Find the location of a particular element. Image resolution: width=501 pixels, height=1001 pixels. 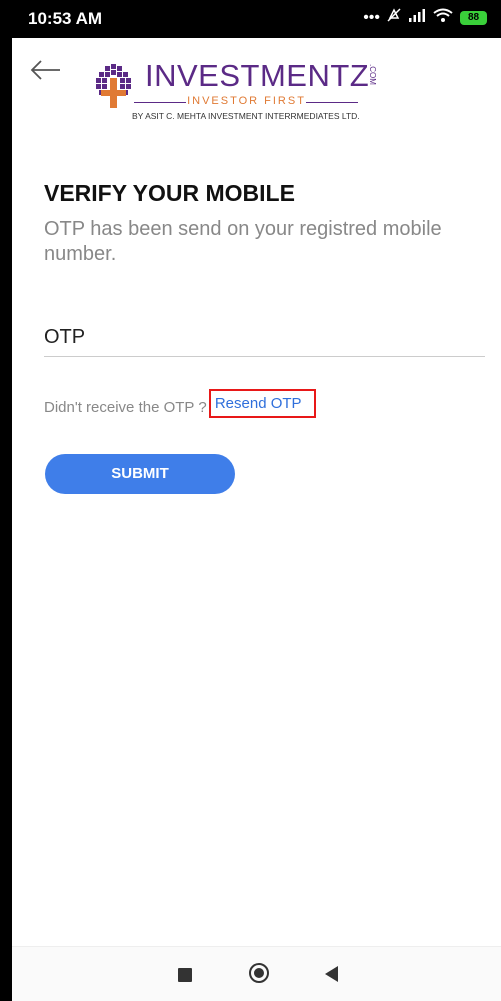

back-button is located at coordinates (46, 70).